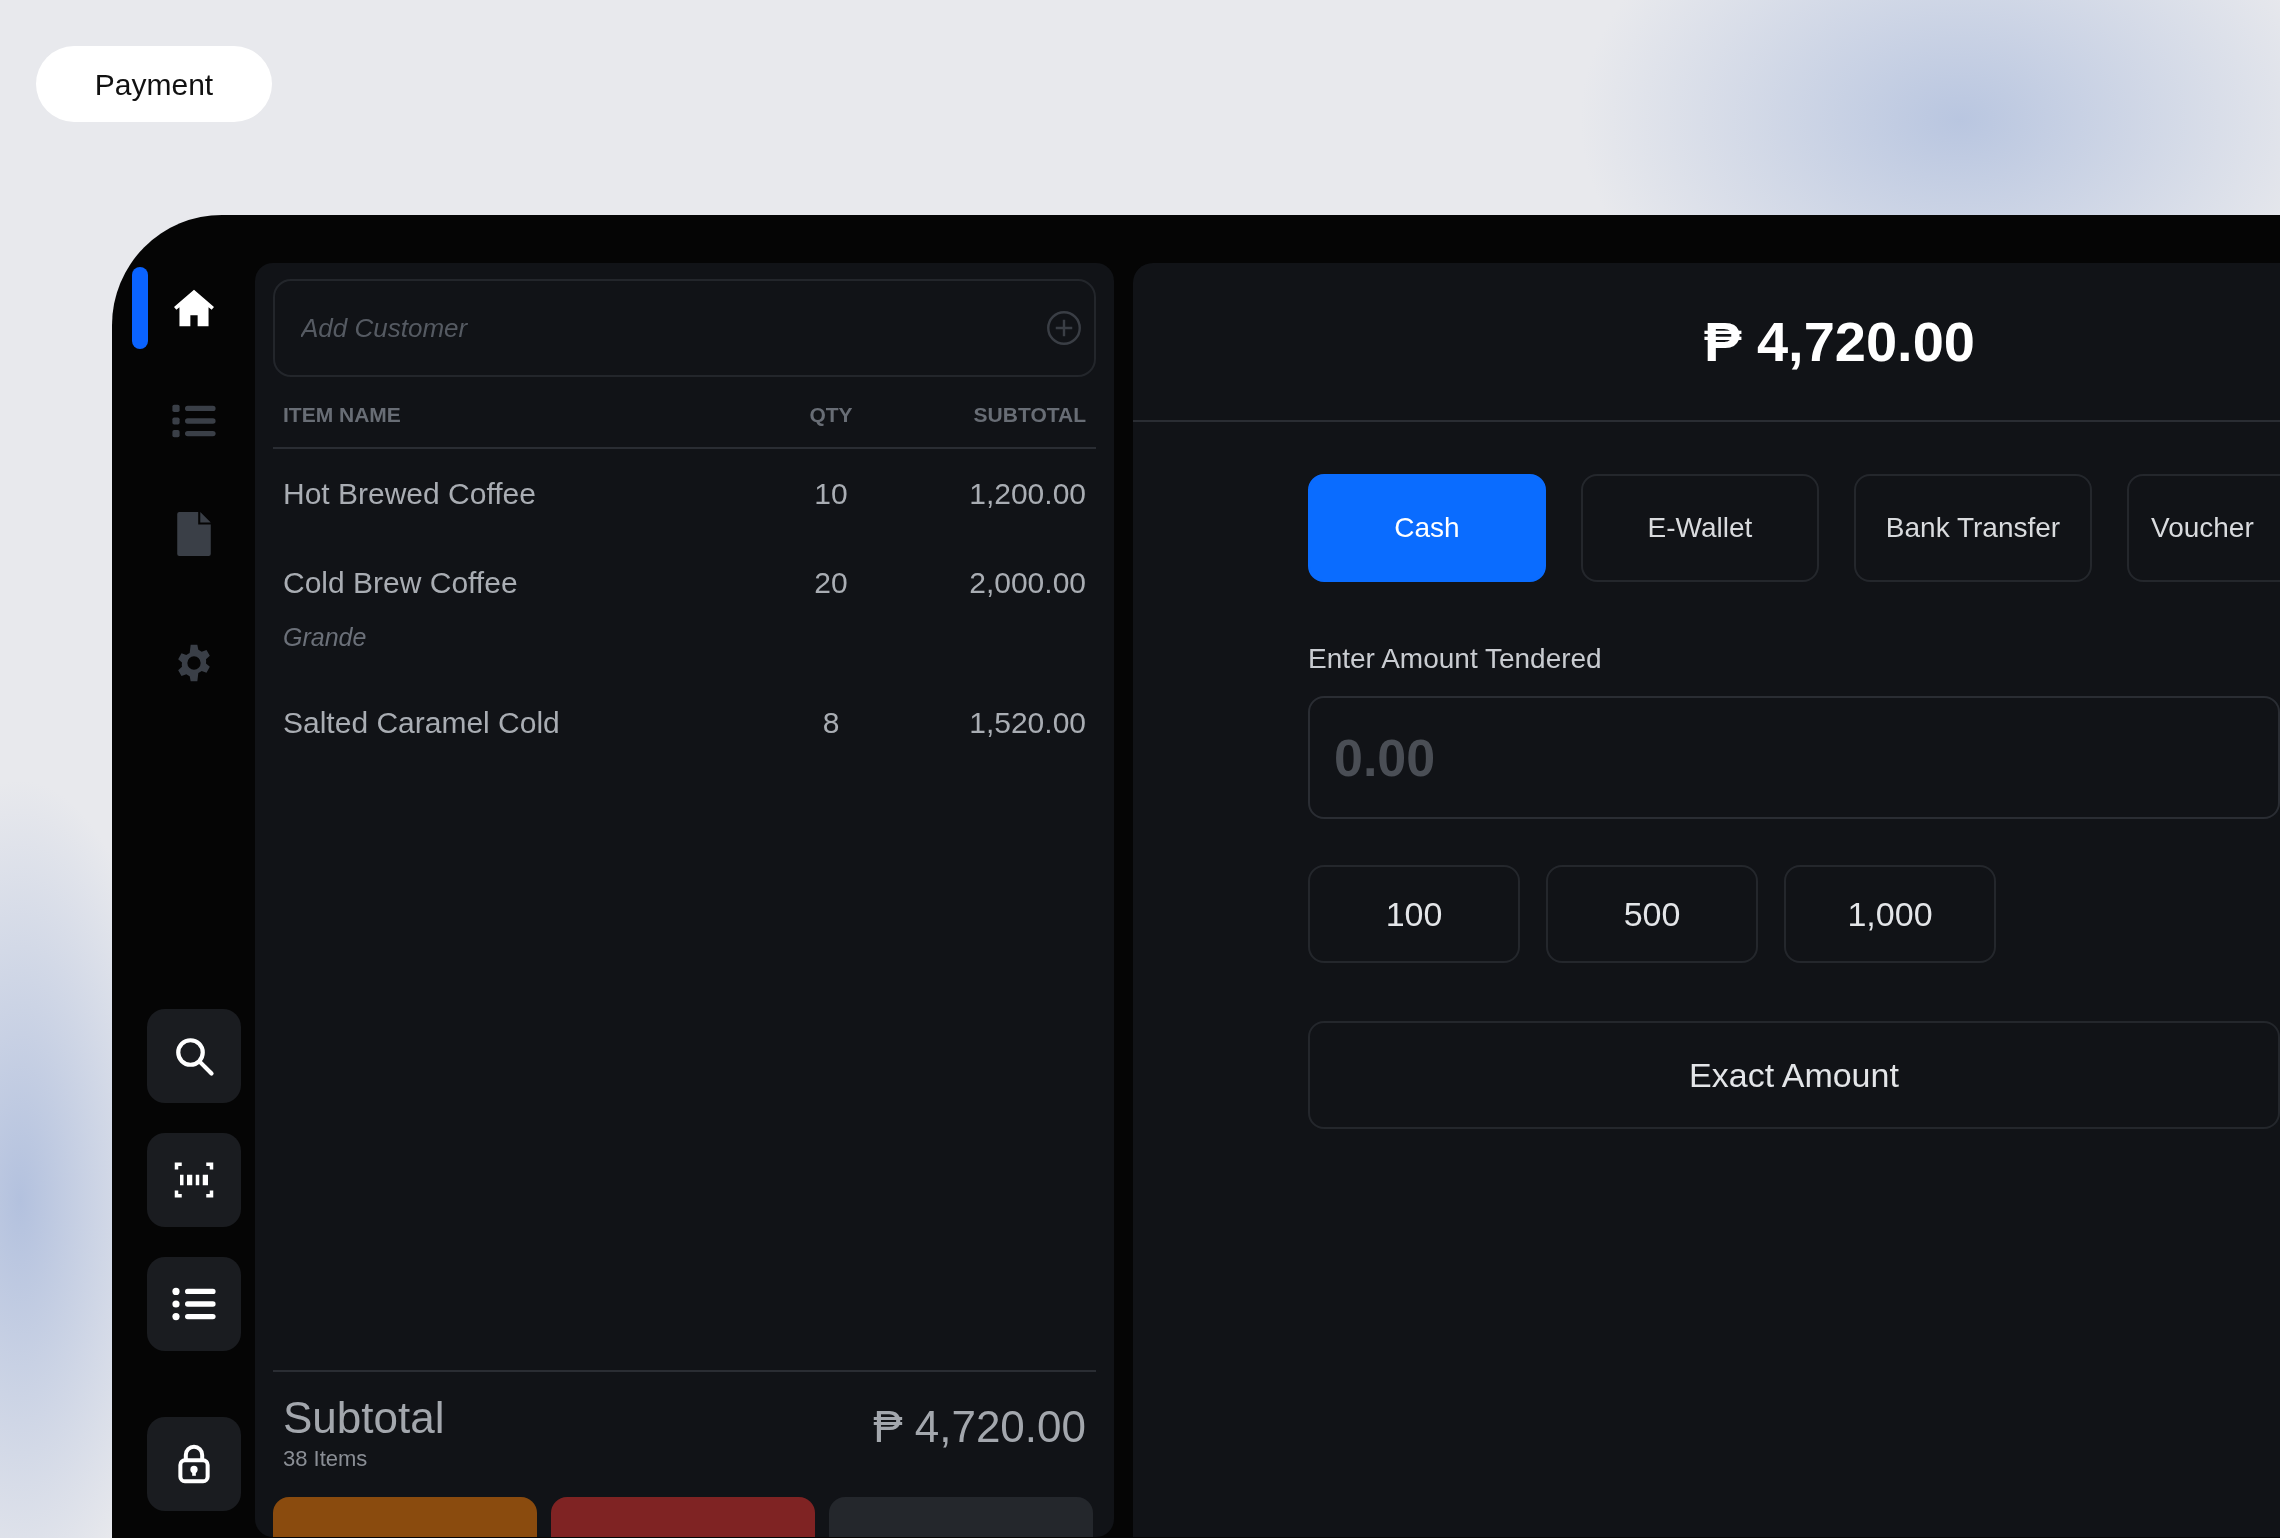  I want to click on barcode-icon, so click(193, 1180).